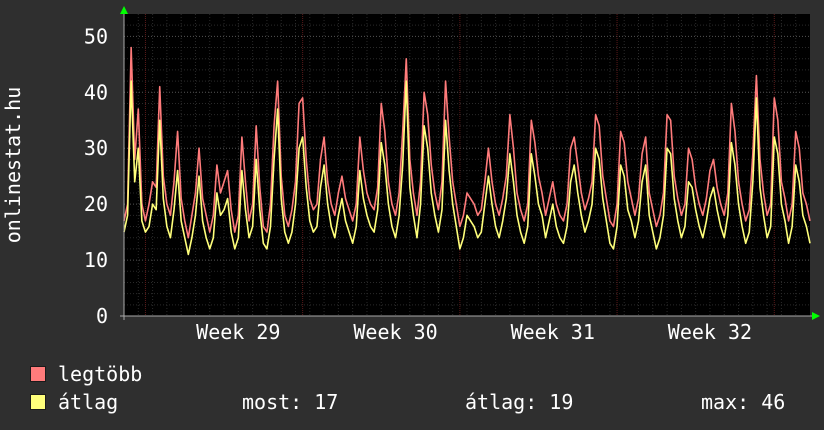  I want to click on y-tick-label: 40, so click(96, 92).